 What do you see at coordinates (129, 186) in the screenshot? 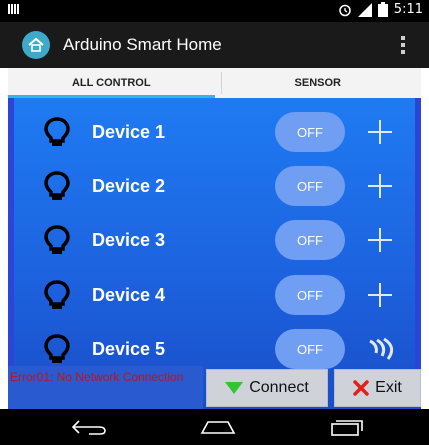
I see `device-label: Device 2` at bounding box center [129, 186].